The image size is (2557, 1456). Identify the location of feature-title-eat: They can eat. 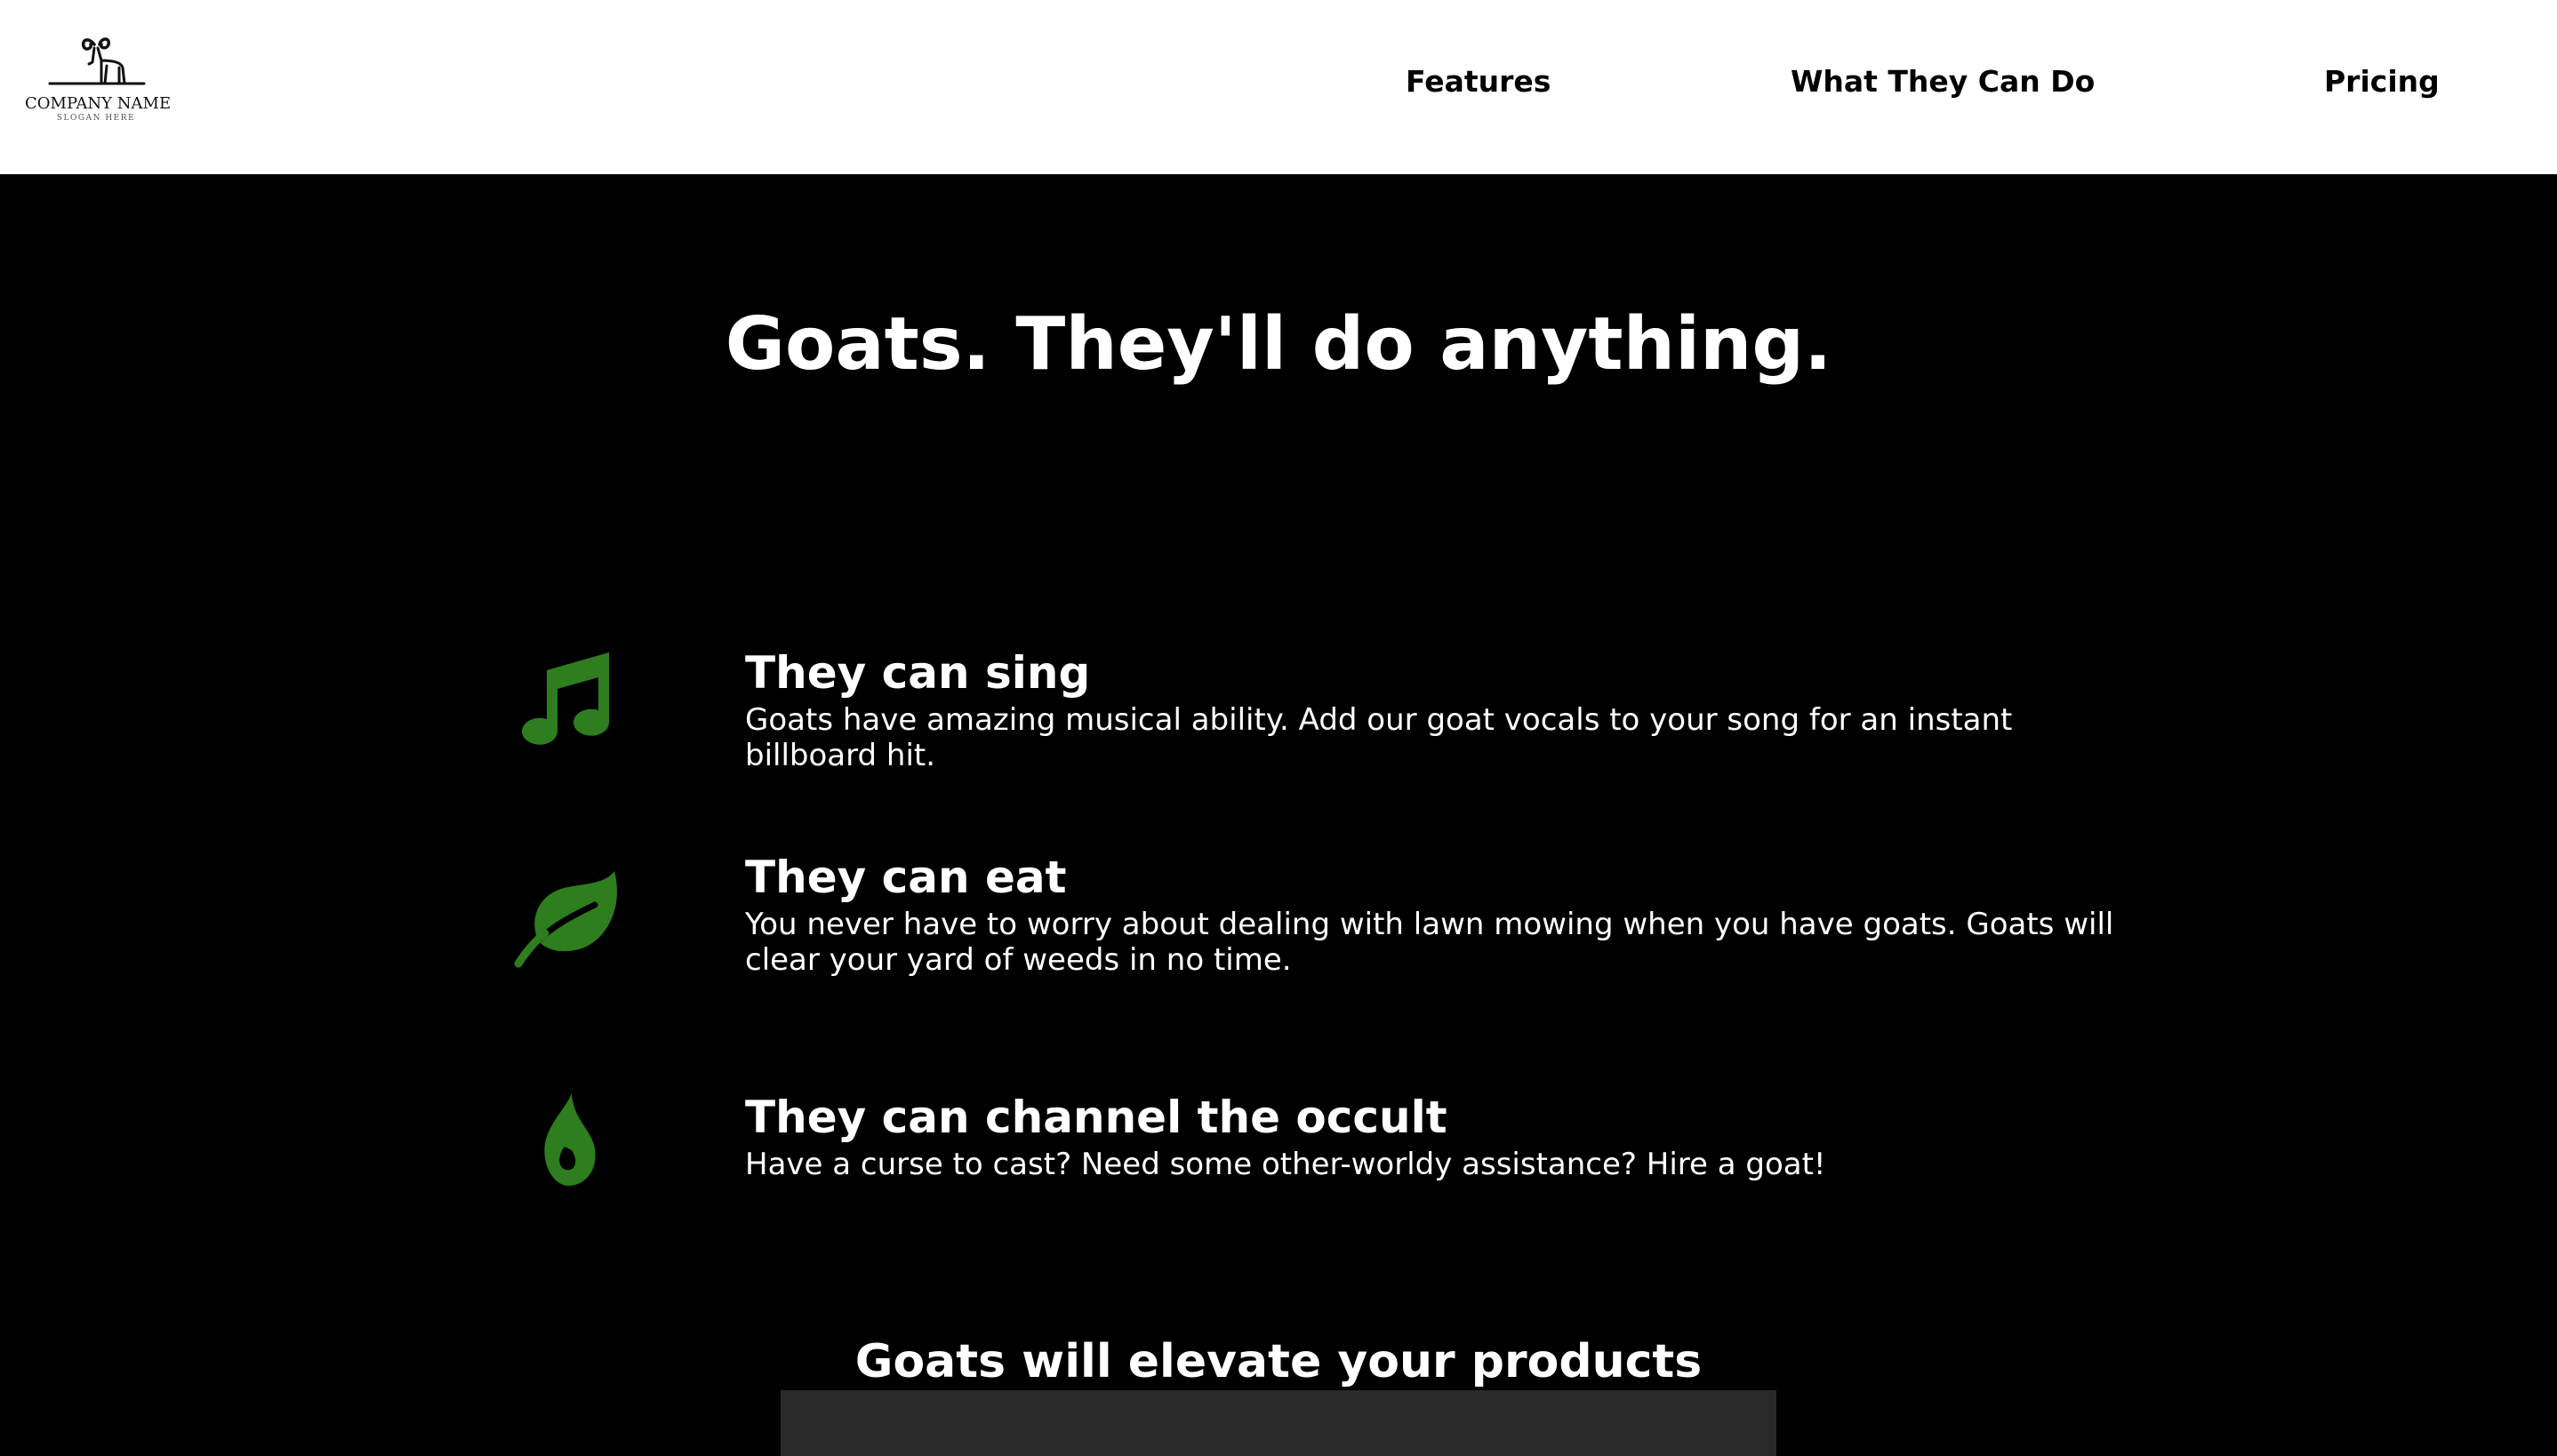
(906, 877).